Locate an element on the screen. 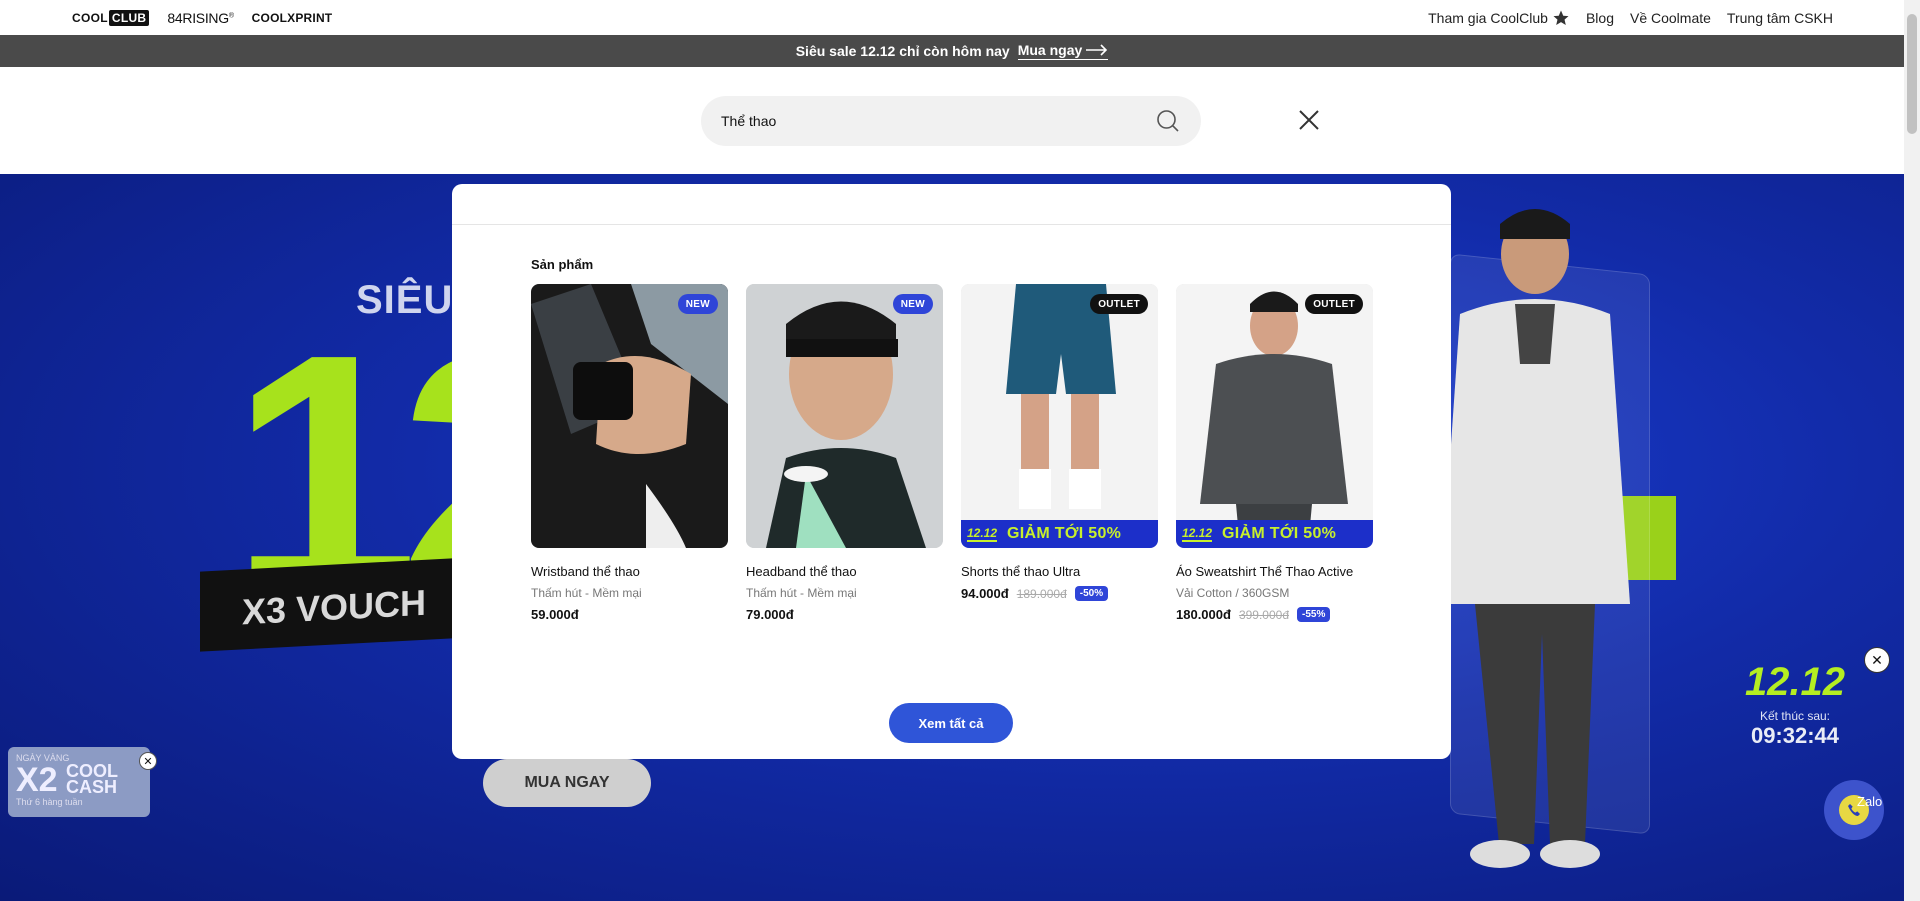  blog-link: Blog is located at coordinates (1600, 18).